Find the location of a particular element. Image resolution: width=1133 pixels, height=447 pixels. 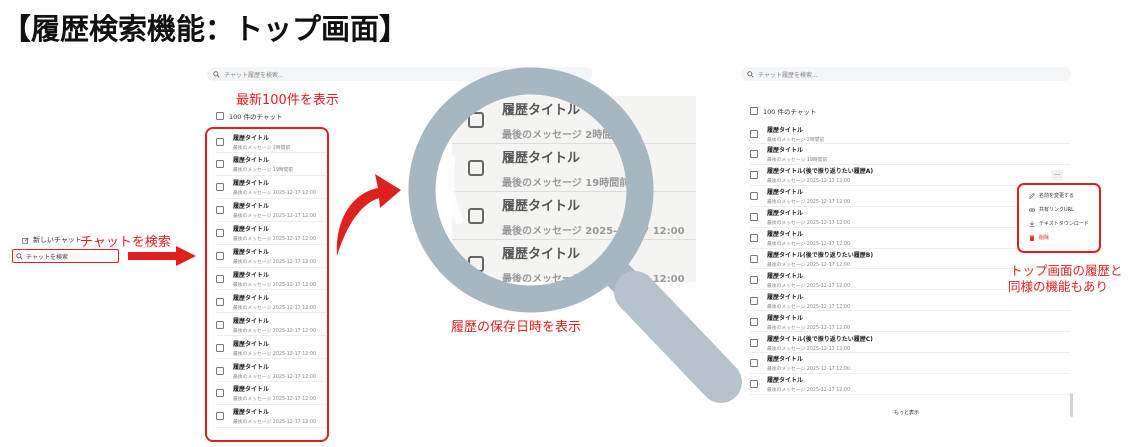

curved-arrow-icon is located at coordinates (368, 215).